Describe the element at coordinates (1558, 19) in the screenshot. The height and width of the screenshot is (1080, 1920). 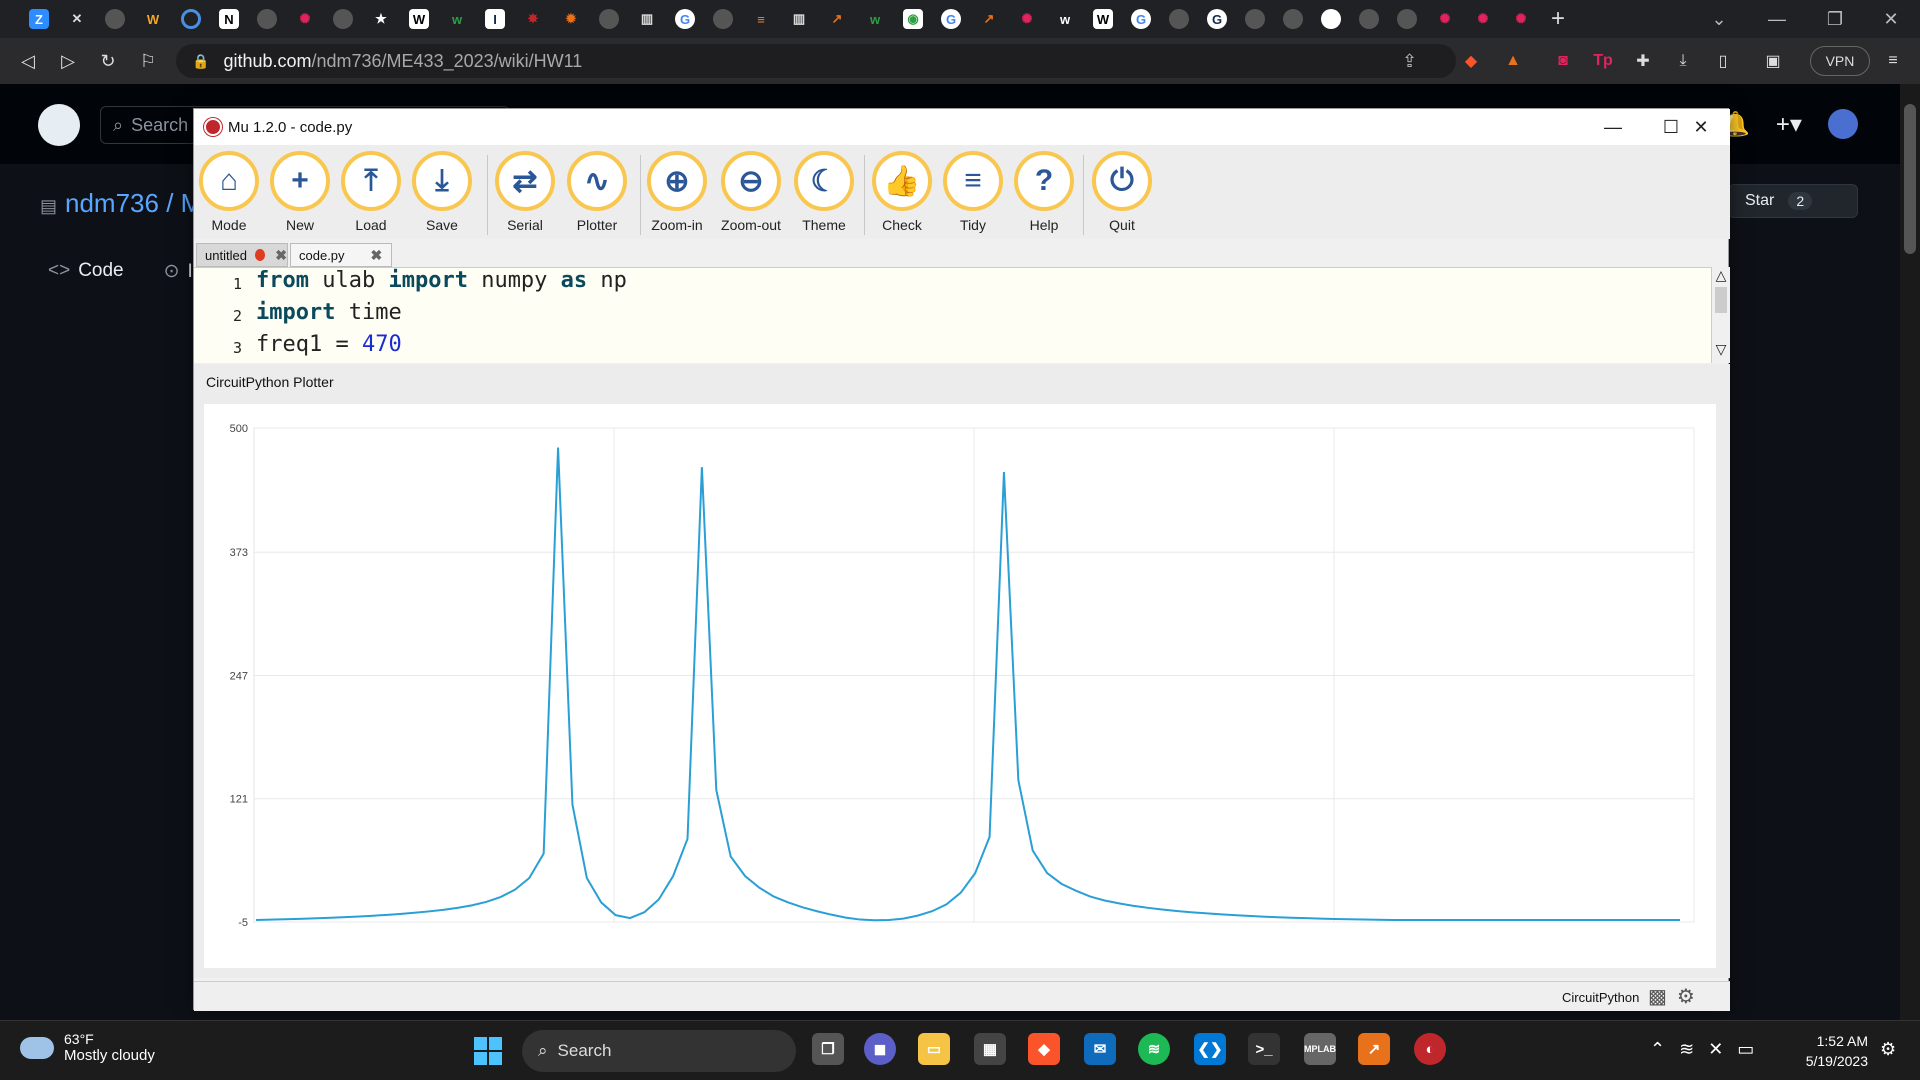
I see `new-tab-button: +` at that location.